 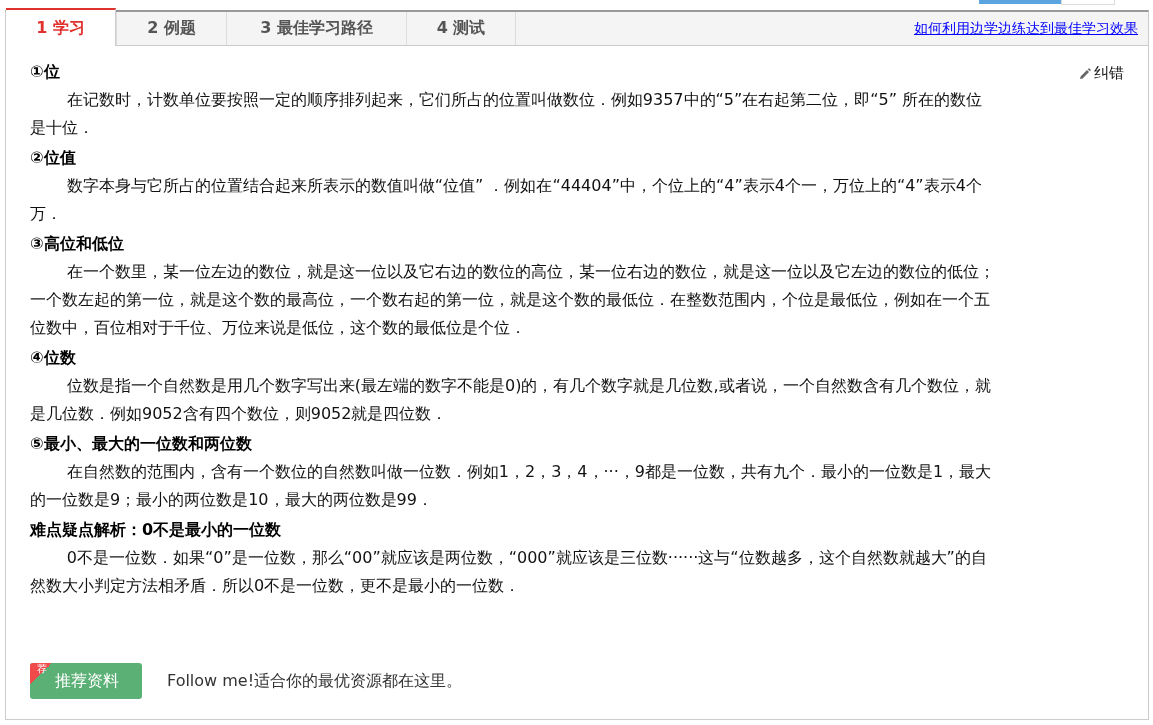 I want to click on section-heading: ①位, so click(x=45, y=72).